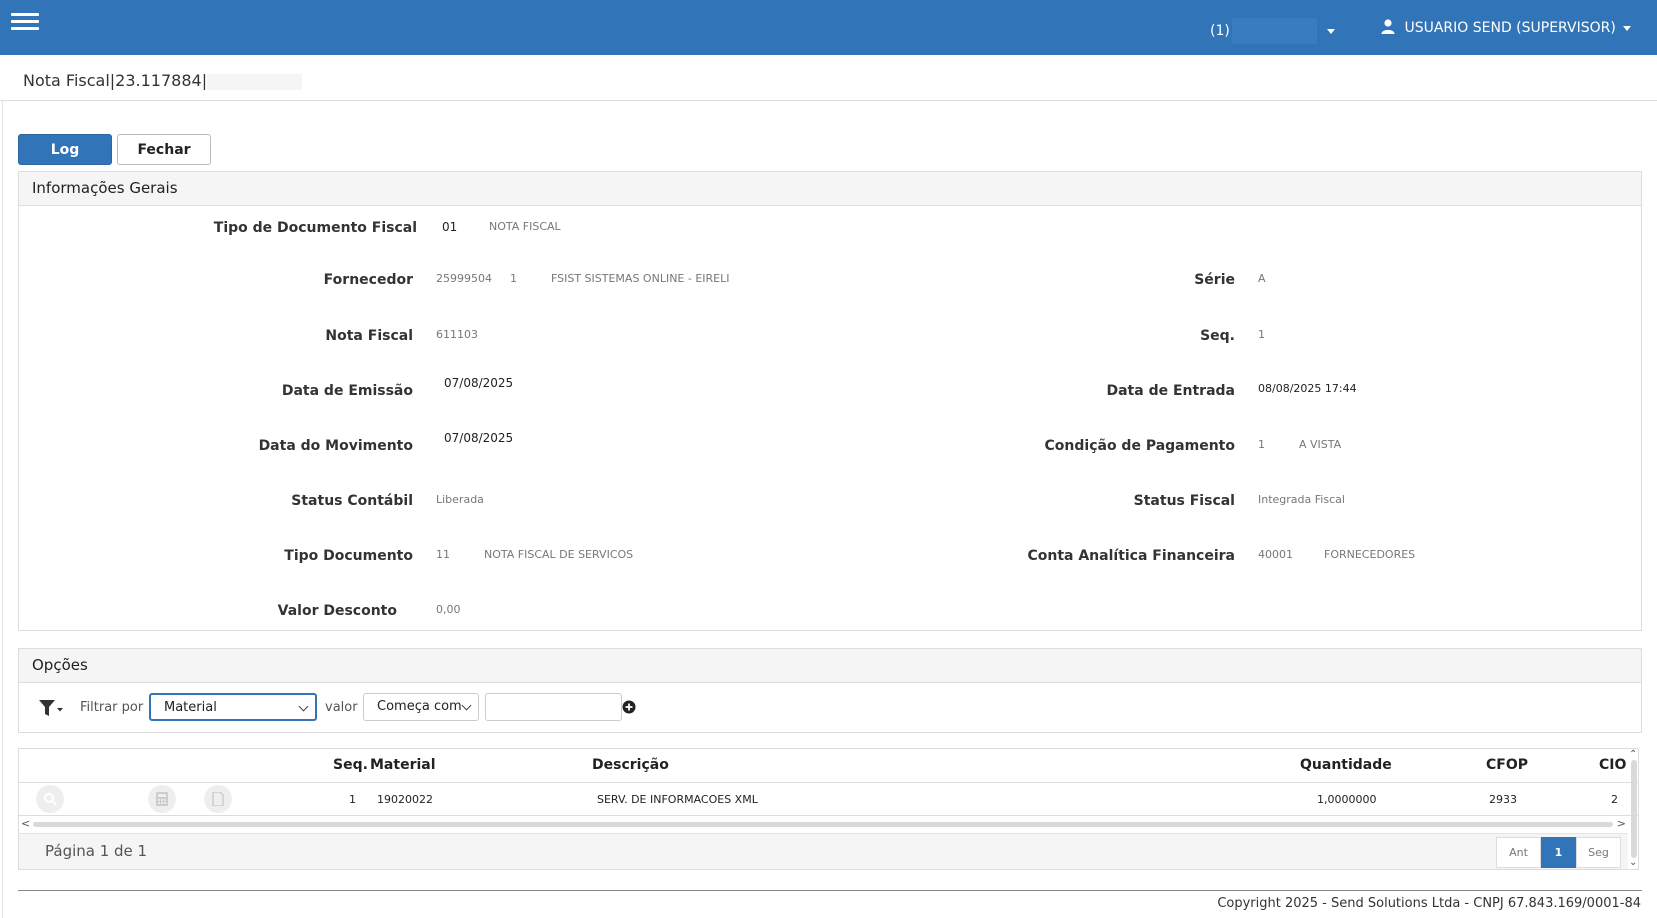 The image size is (1657, 918). What do you see at coordinates (525, 226) in the screenshot?
I see `tipo-doc-fiscal-desc: NOTA FISCAL` at bounding box center [525, 226].